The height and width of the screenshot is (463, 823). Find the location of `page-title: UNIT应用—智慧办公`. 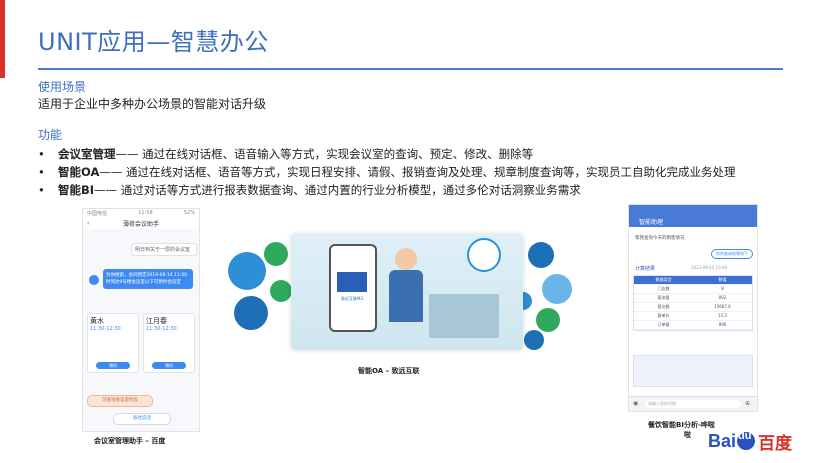

page-title: UNIT应用—智慧办公 is located at coordinates (153, 42).